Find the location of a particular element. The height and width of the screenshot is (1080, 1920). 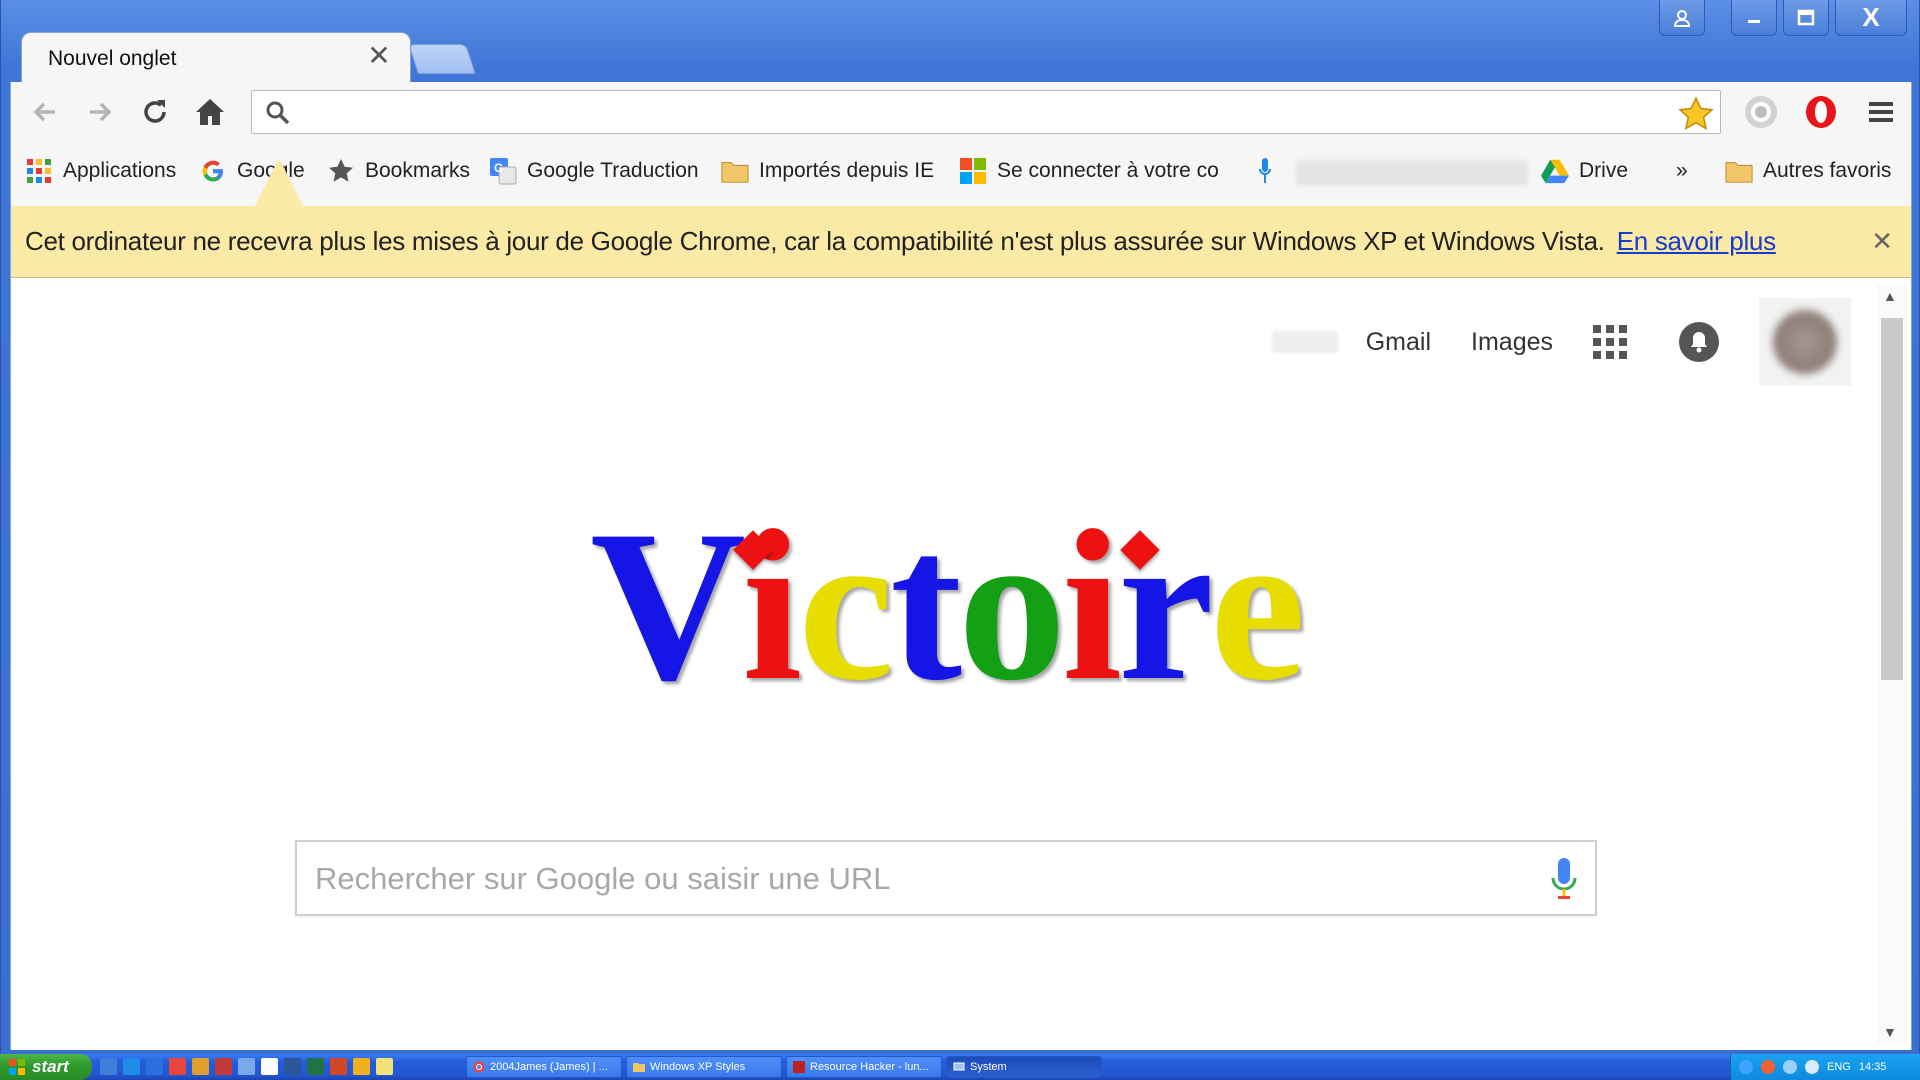

bookmark-star-icon is located at coordinates (1696, 115).